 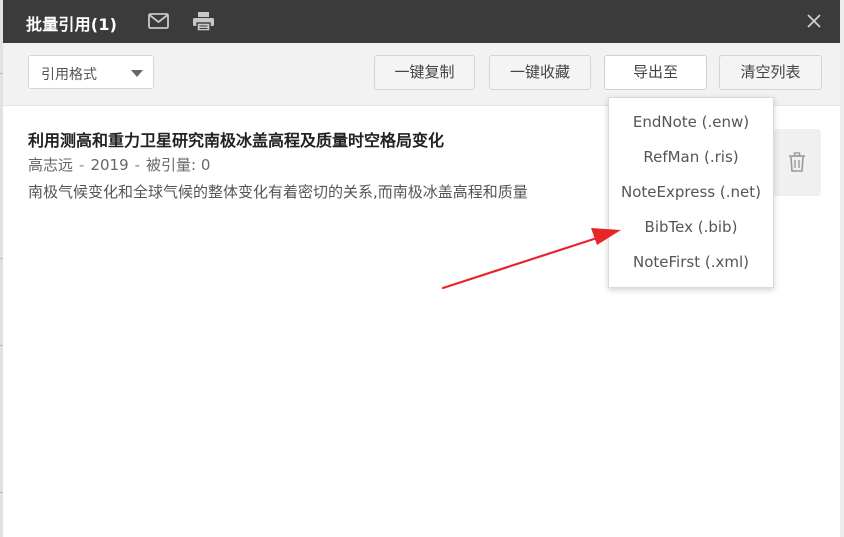 I want to click on trash-icon, so click(x=797, y=162).